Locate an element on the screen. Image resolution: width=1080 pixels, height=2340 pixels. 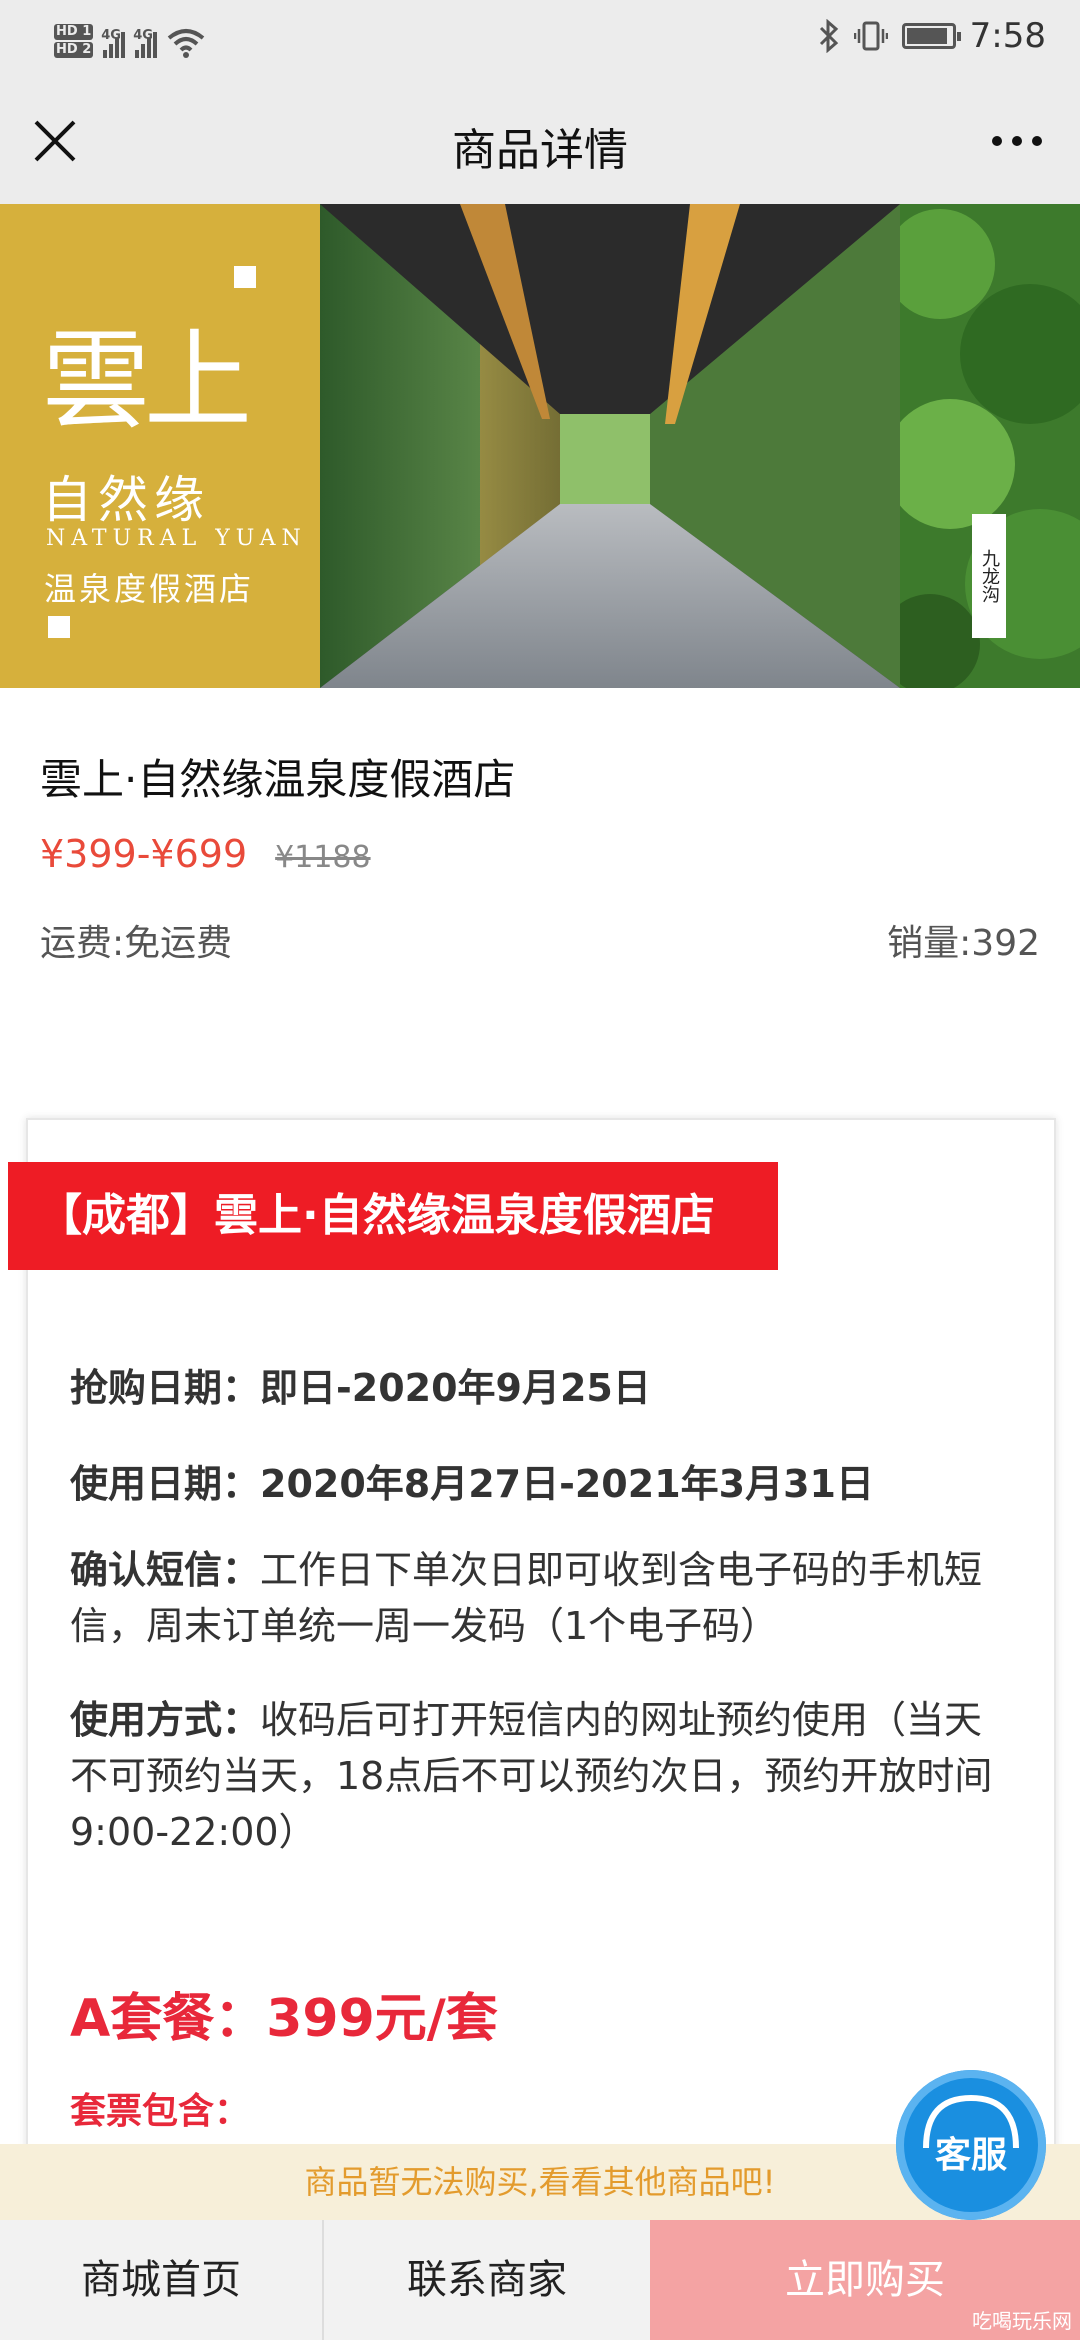
method-label: 使用方式： is located at coordinates (165, 1720).